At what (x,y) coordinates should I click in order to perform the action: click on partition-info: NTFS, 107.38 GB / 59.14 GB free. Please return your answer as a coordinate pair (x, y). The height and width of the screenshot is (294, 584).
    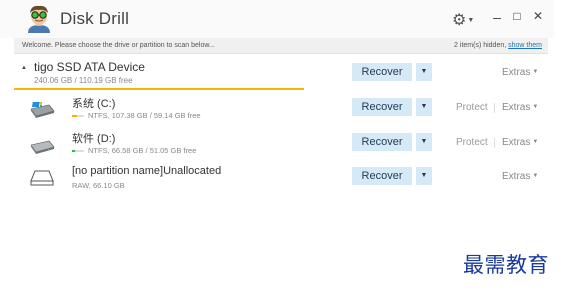
    Looking at the image, I should click on (136, 115).